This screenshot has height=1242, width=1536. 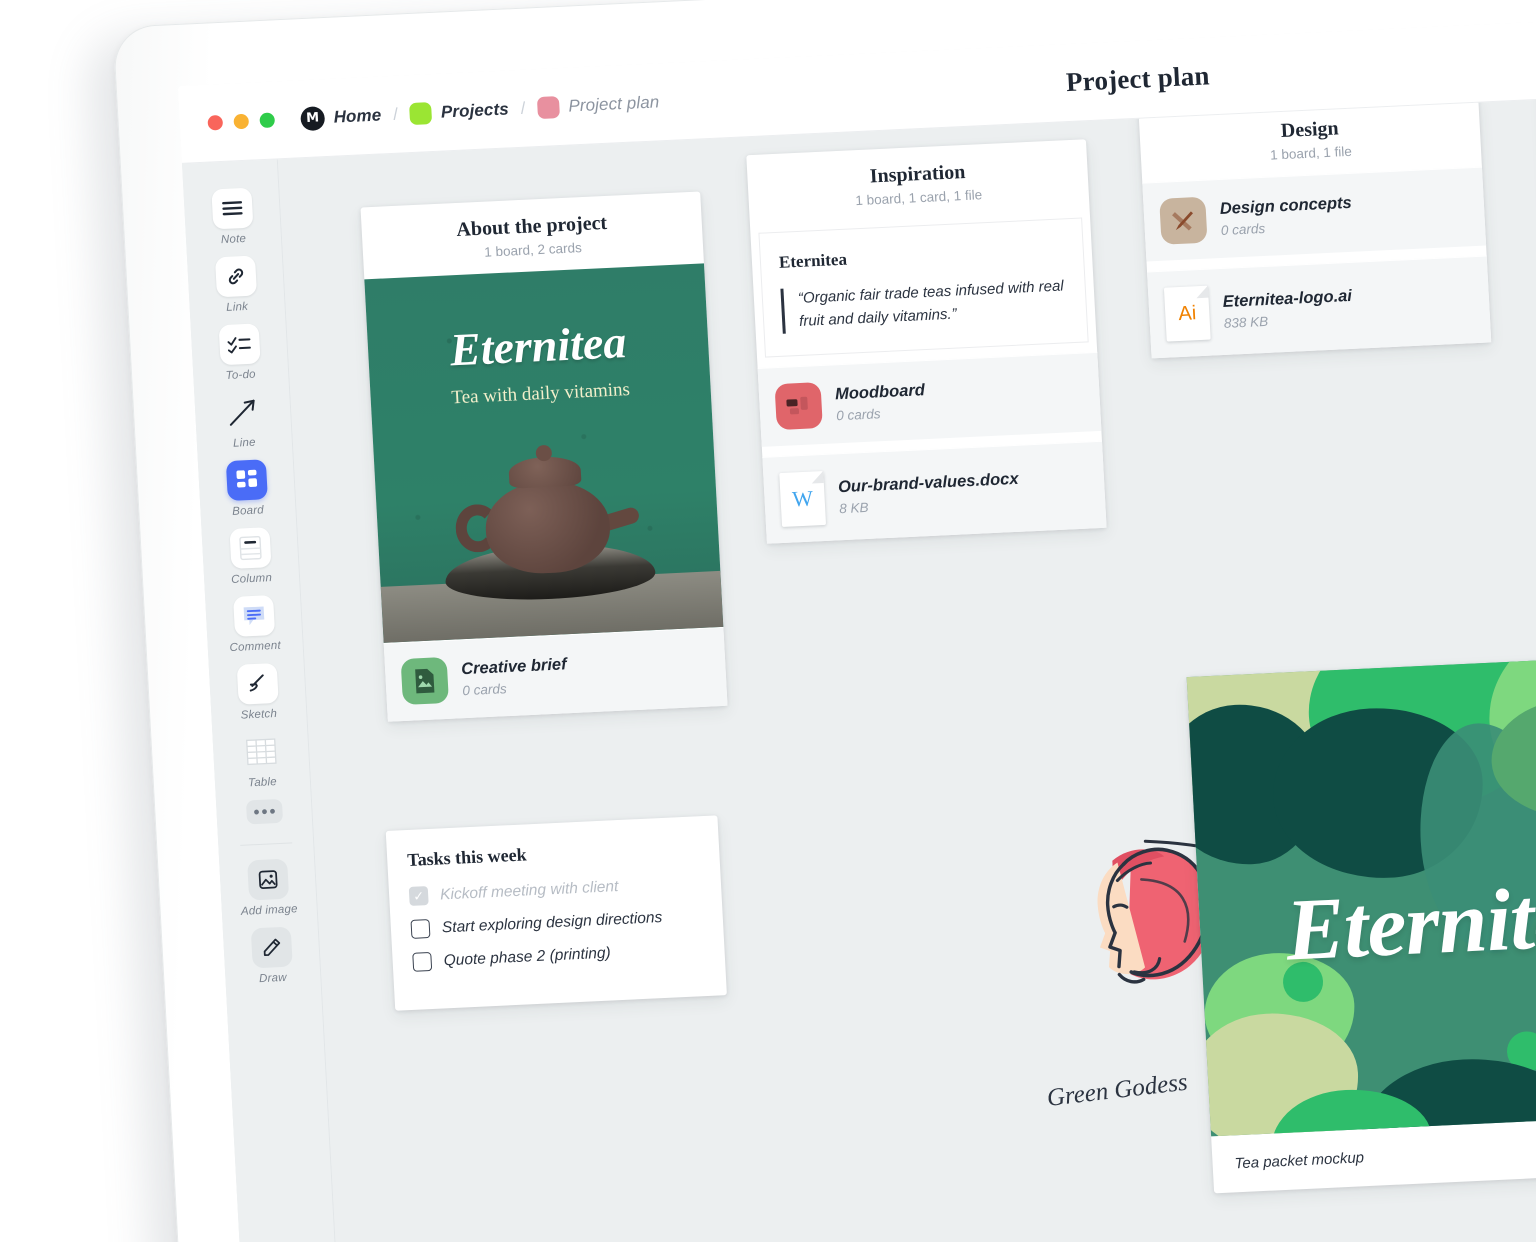 What do you see at coordinates (235, 276) in the screenshot?
I see `link-icon` at bounding box center [235, 276].